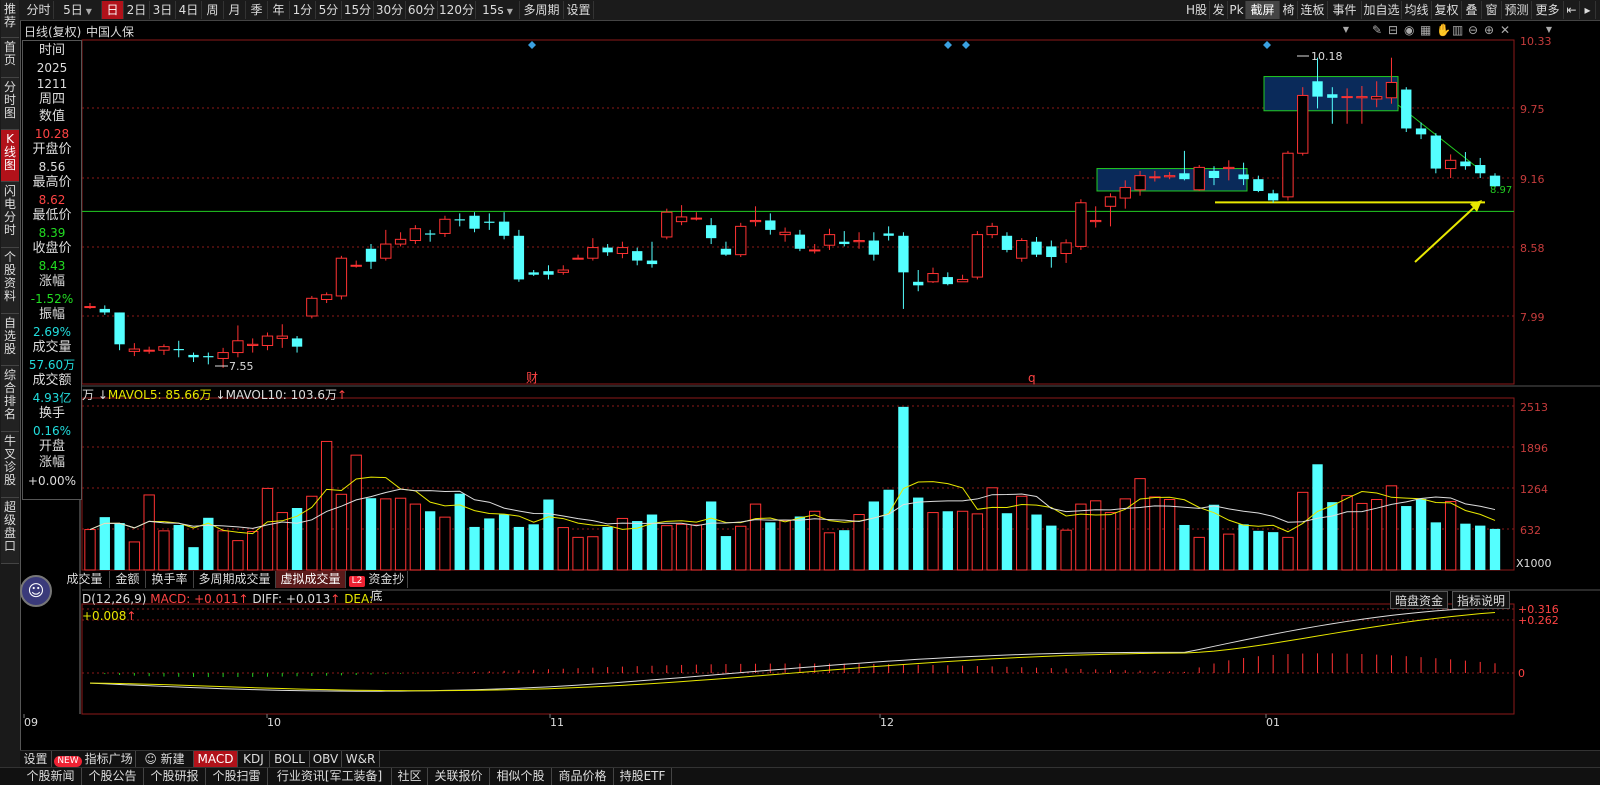 This screenshot has width=1600, height=785. I want to click on indicator-help-button: 指标说明, so click(1481, 600).